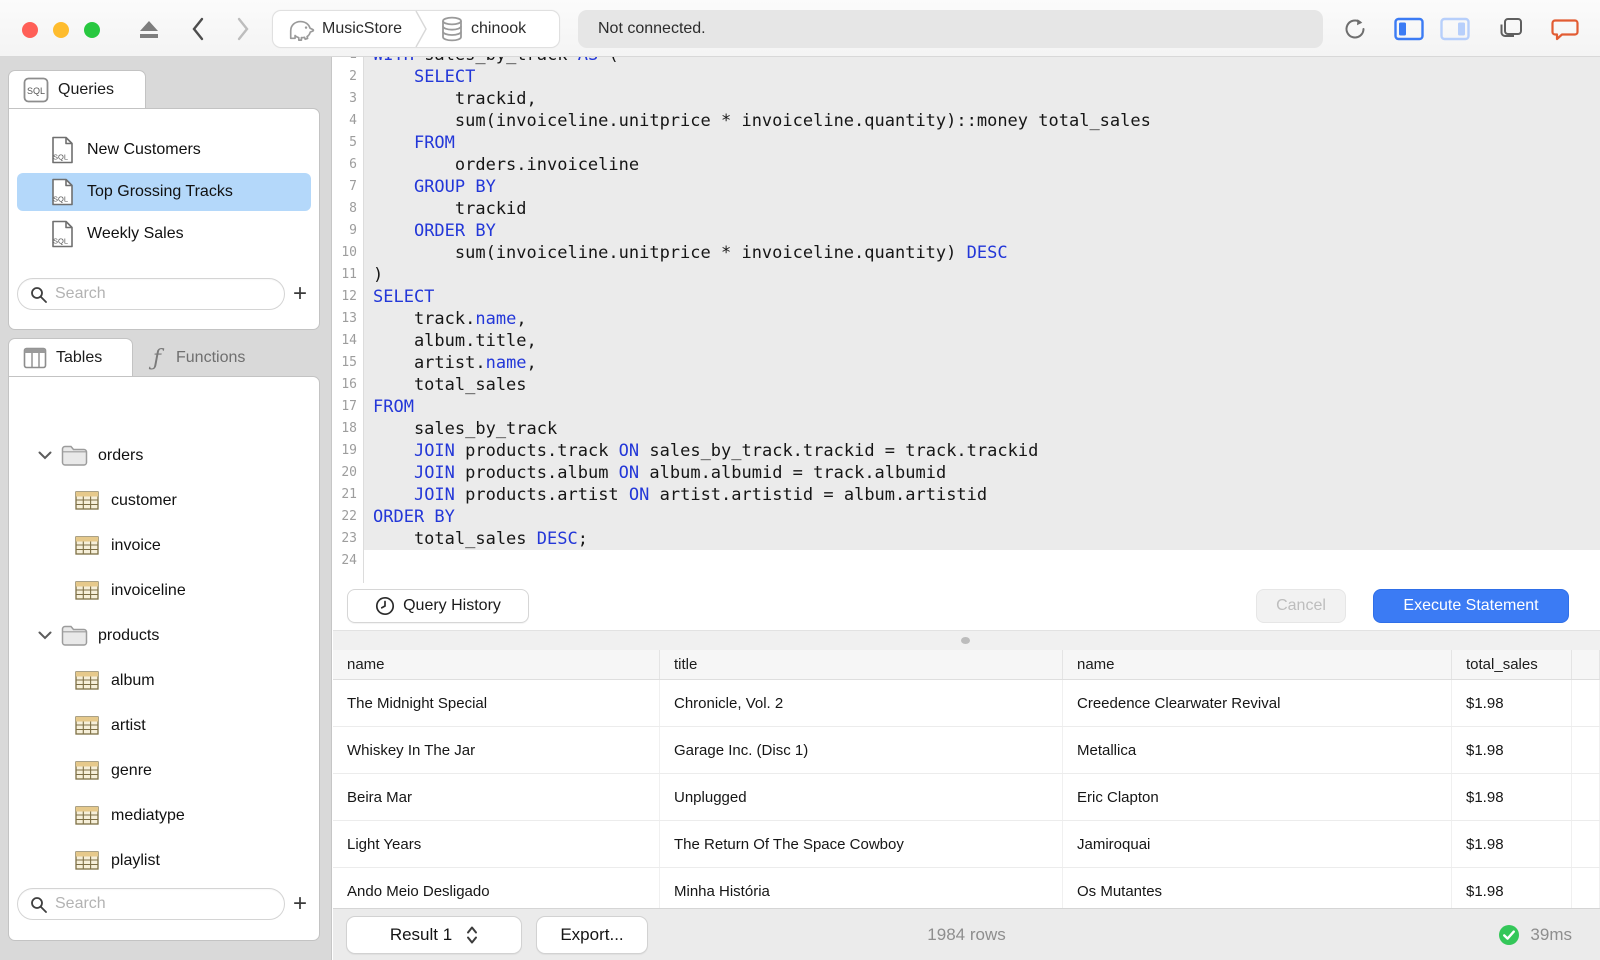 The image size is (1600, 960). Describe the element at coordinates (61, 30) in the screenshot. I see `minimize-window-button` at that location.